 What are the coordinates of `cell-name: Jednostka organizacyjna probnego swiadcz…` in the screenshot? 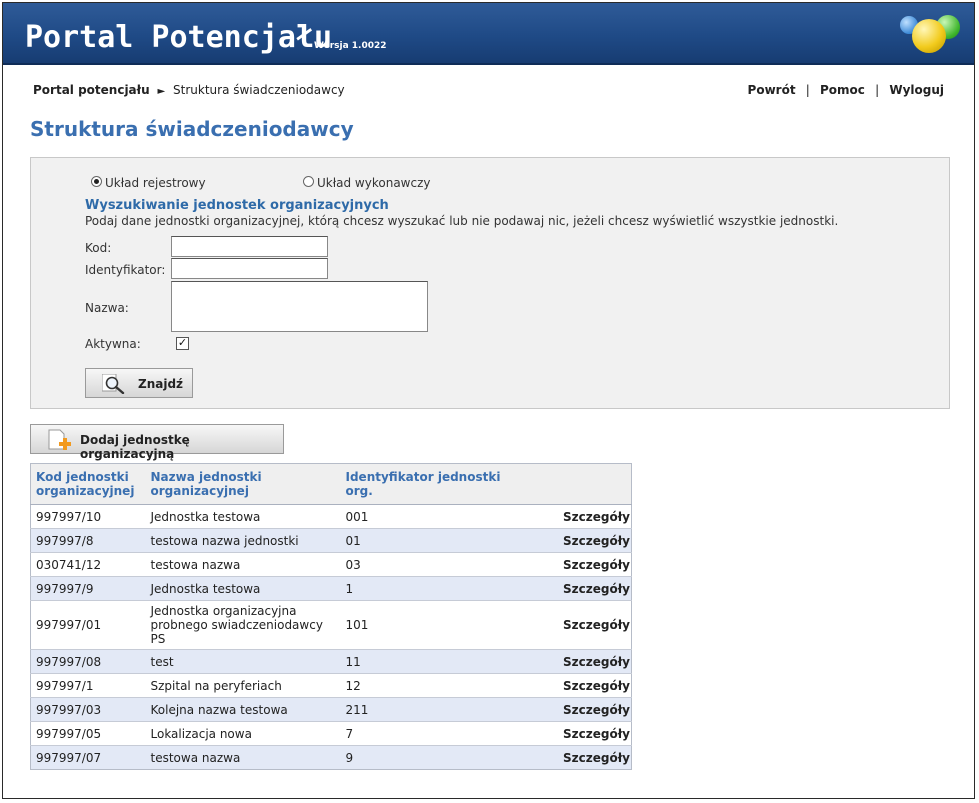 It's located at (243, 625).